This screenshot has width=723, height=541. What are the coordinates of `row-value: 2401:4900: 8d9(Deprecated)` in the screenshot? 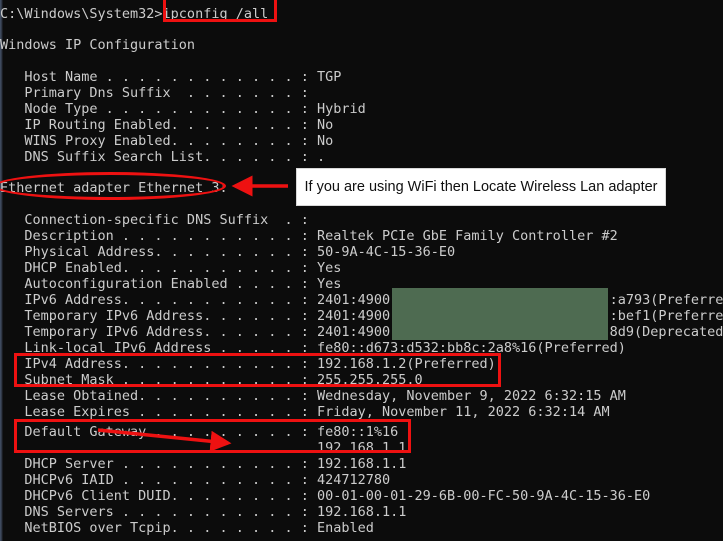 It's located at (519, 332).